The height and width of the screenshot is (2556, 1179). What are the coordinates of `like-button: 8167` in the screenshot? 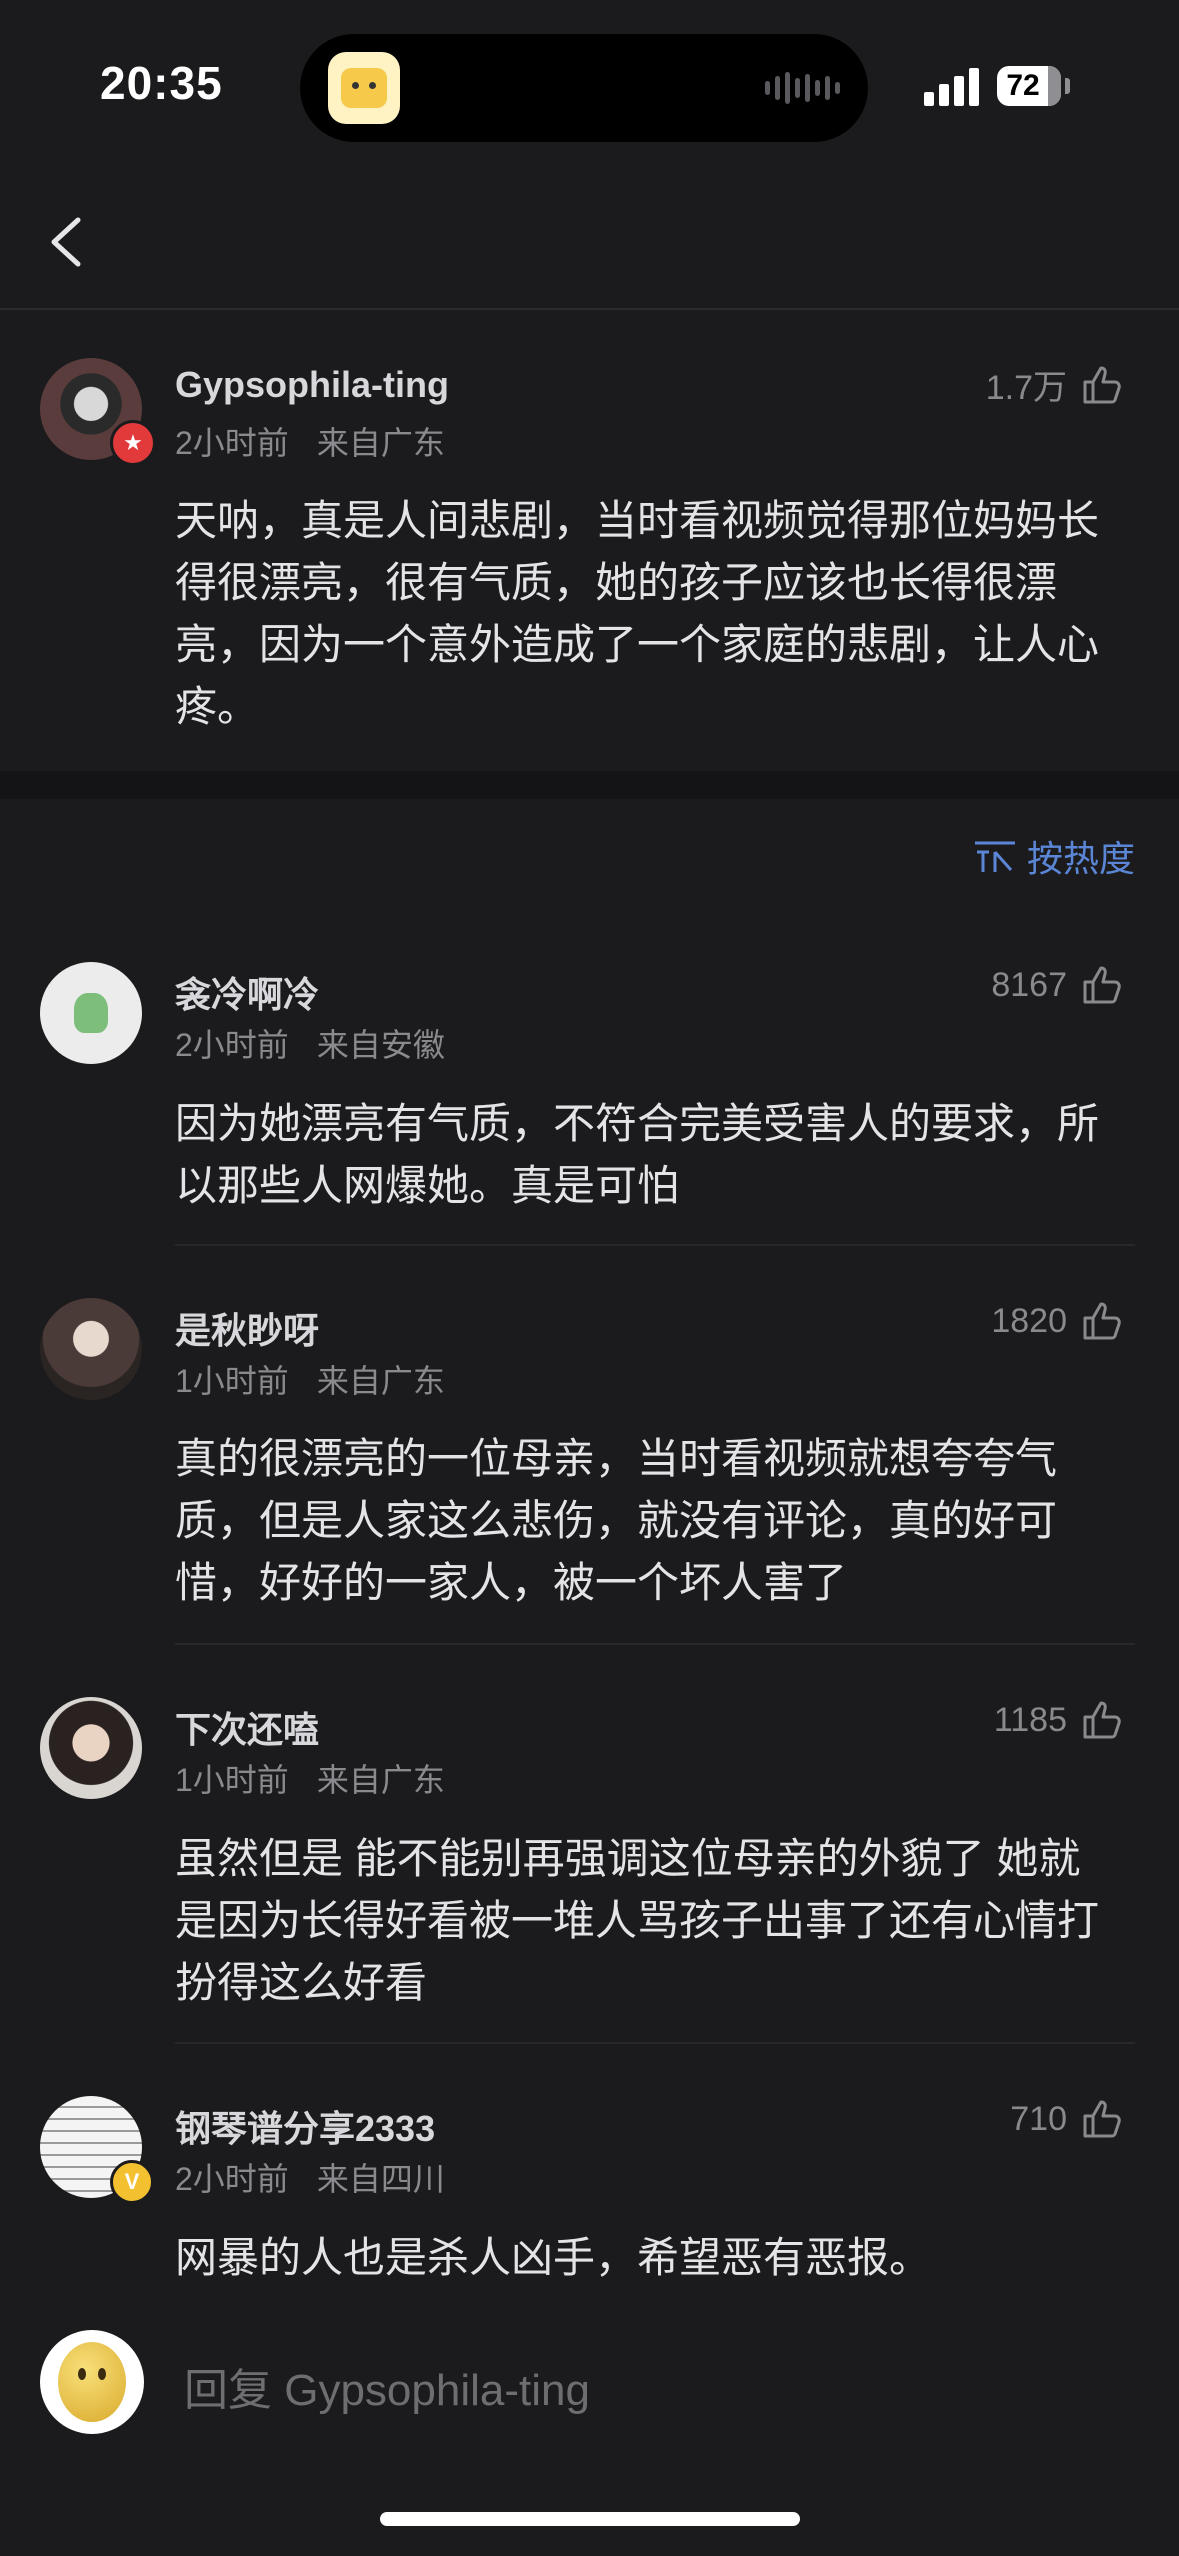 It's located at (1057, 985).